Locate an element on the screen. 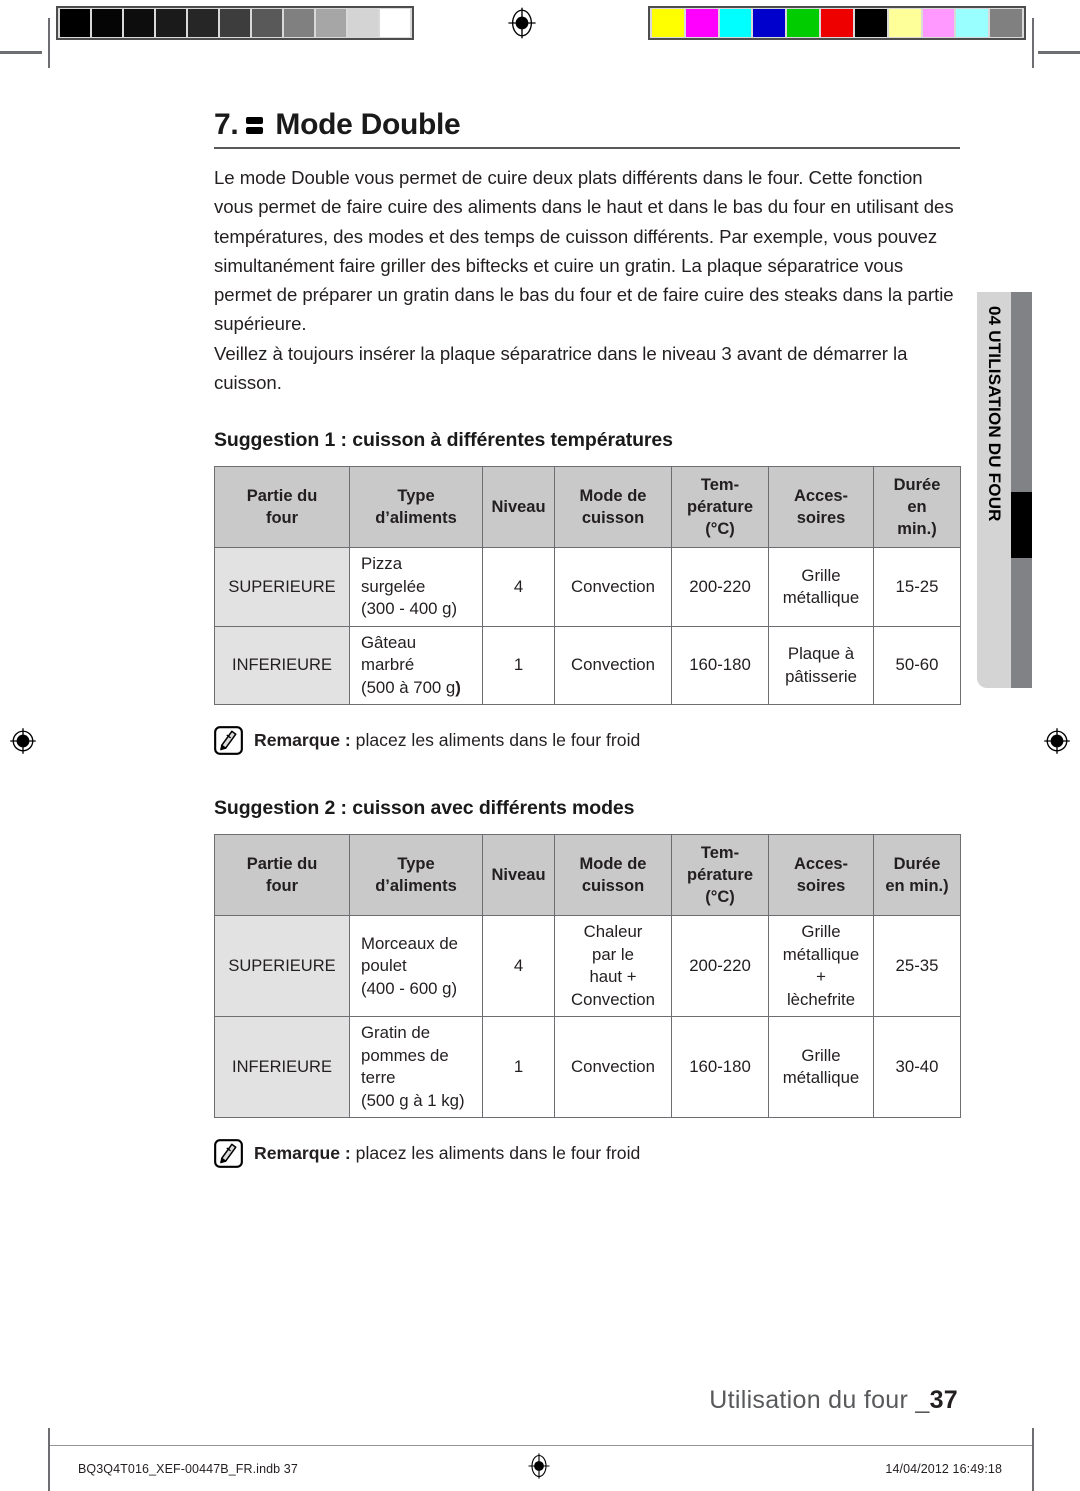 This screenshot has height=1491, width=1080. grayscale-calibration-bar is located at coordinates (235, 23).